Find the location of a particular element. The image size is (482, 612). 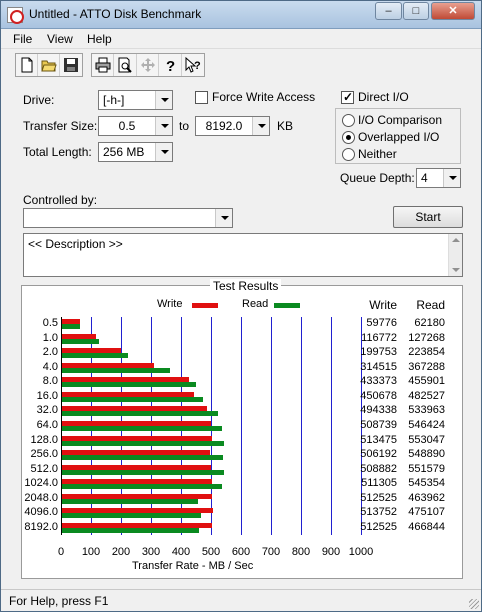

read-value: 548890 is located at coordinates (426, 454).